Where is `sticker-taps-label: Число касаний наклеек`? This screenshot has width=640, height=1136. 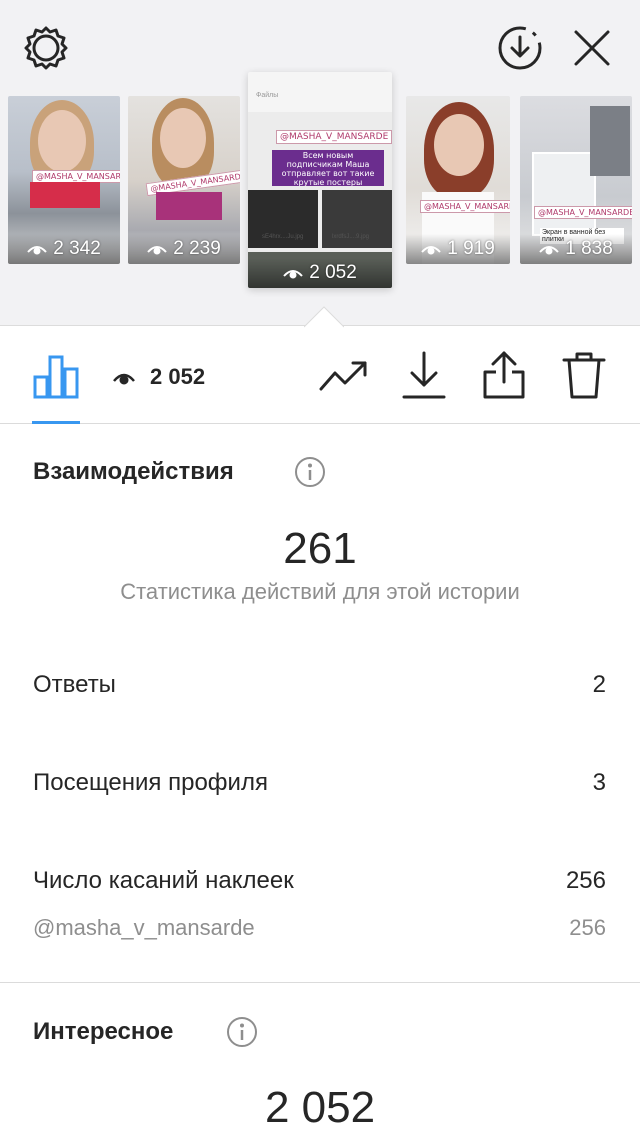 sticker-taps-label: Число касаний наклеек is located at coordinates (163, 880).